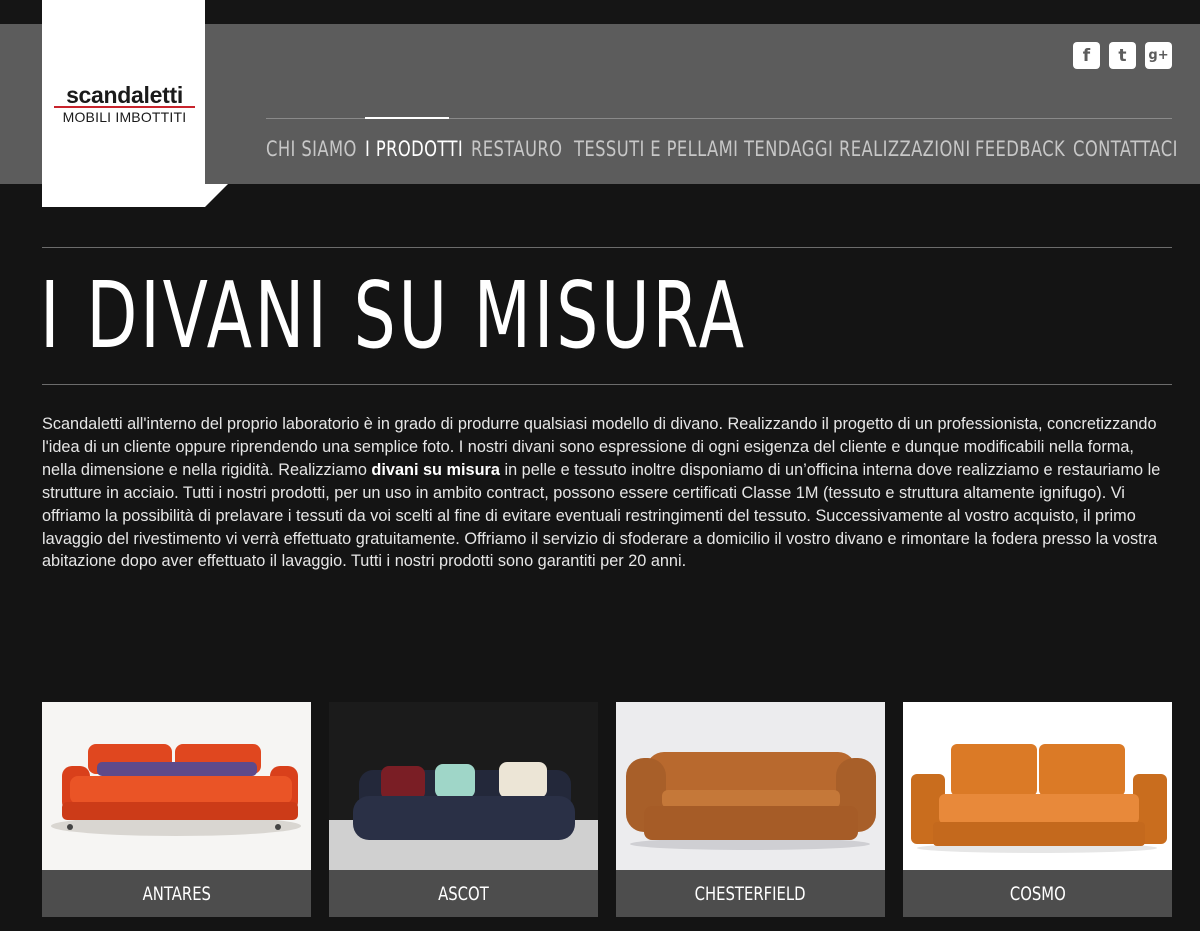 Image resolution: width=1200 pixels, height=931 pixels. I want to click on twitter-icon: t, so click(1122, 55).